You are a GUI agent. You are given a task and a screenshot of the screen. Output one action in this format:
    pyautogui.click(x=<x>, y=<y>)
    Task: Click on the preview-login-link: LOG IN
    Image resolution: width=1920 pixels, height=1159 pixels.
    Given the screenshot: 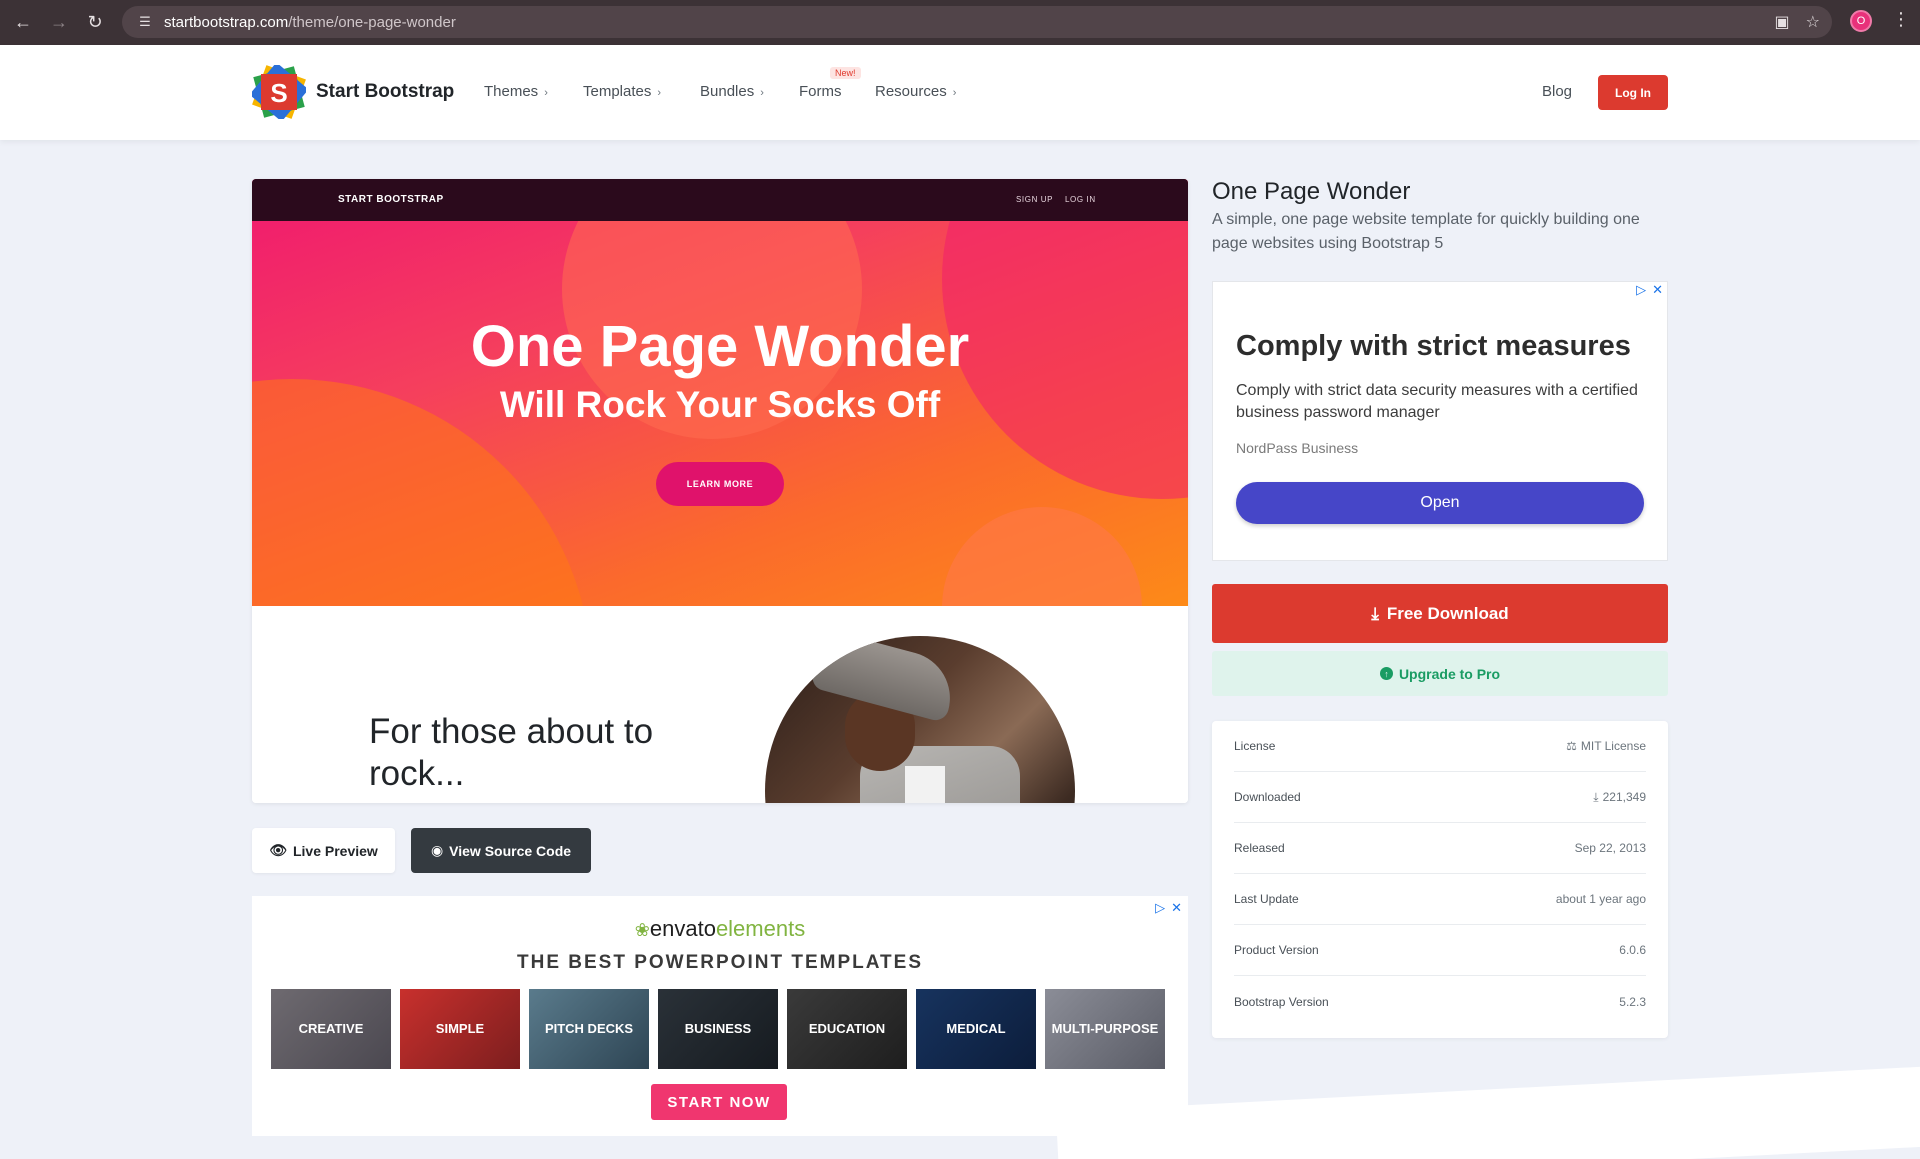 What is the action you would take?
    pyautogui.click(x=1080, y=199)
    